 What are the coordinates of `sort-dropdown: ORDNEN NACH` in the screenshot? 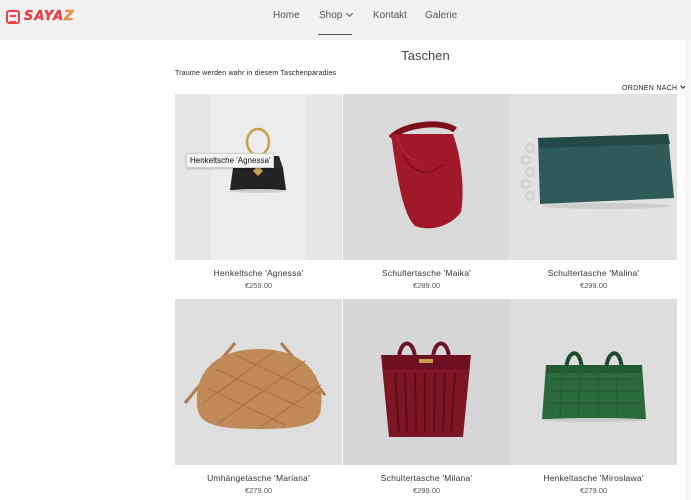 It's located at (654, 87).